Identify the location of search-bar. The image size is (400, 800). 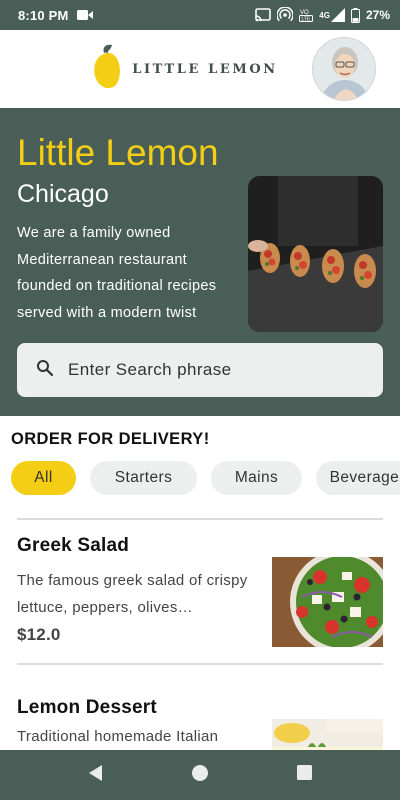
(200, 370).